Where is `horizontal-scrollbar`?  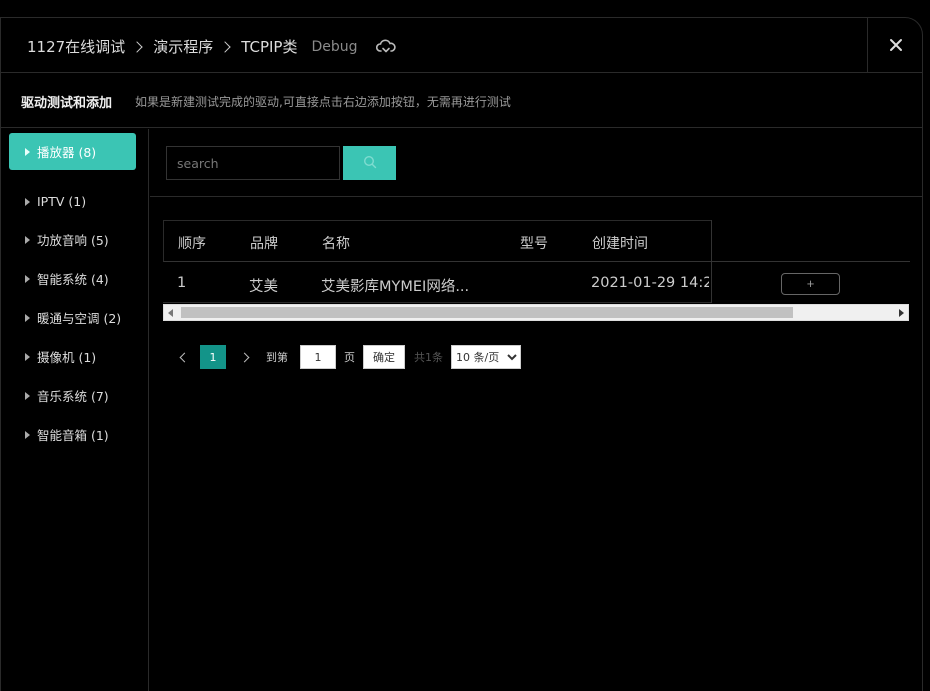 horizontal-scrollbar is located at coordinates (536, 312).